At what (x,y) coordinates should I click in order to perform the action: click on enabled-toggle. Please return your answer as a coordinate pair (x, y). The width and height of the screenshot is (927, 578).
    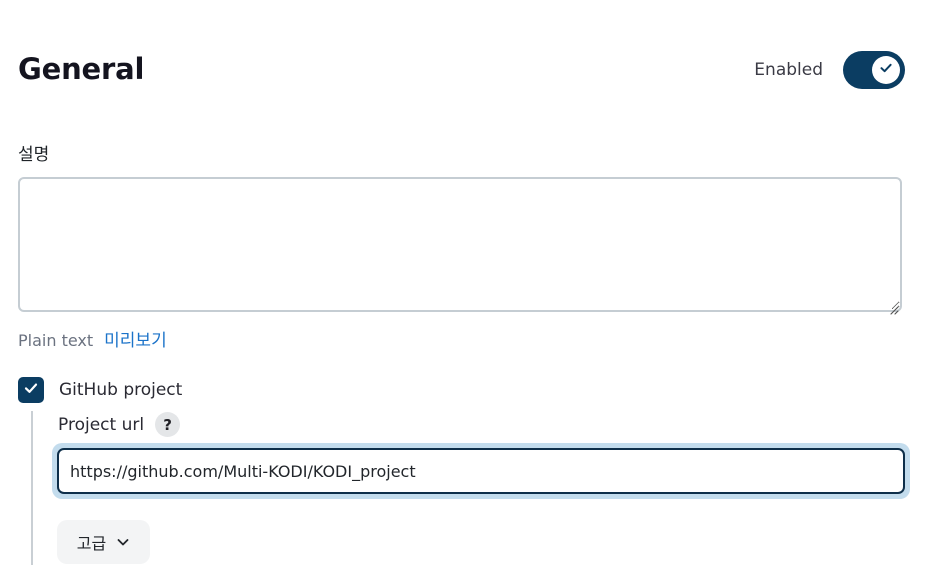
    Looking at the image, I should click on (874, 70).